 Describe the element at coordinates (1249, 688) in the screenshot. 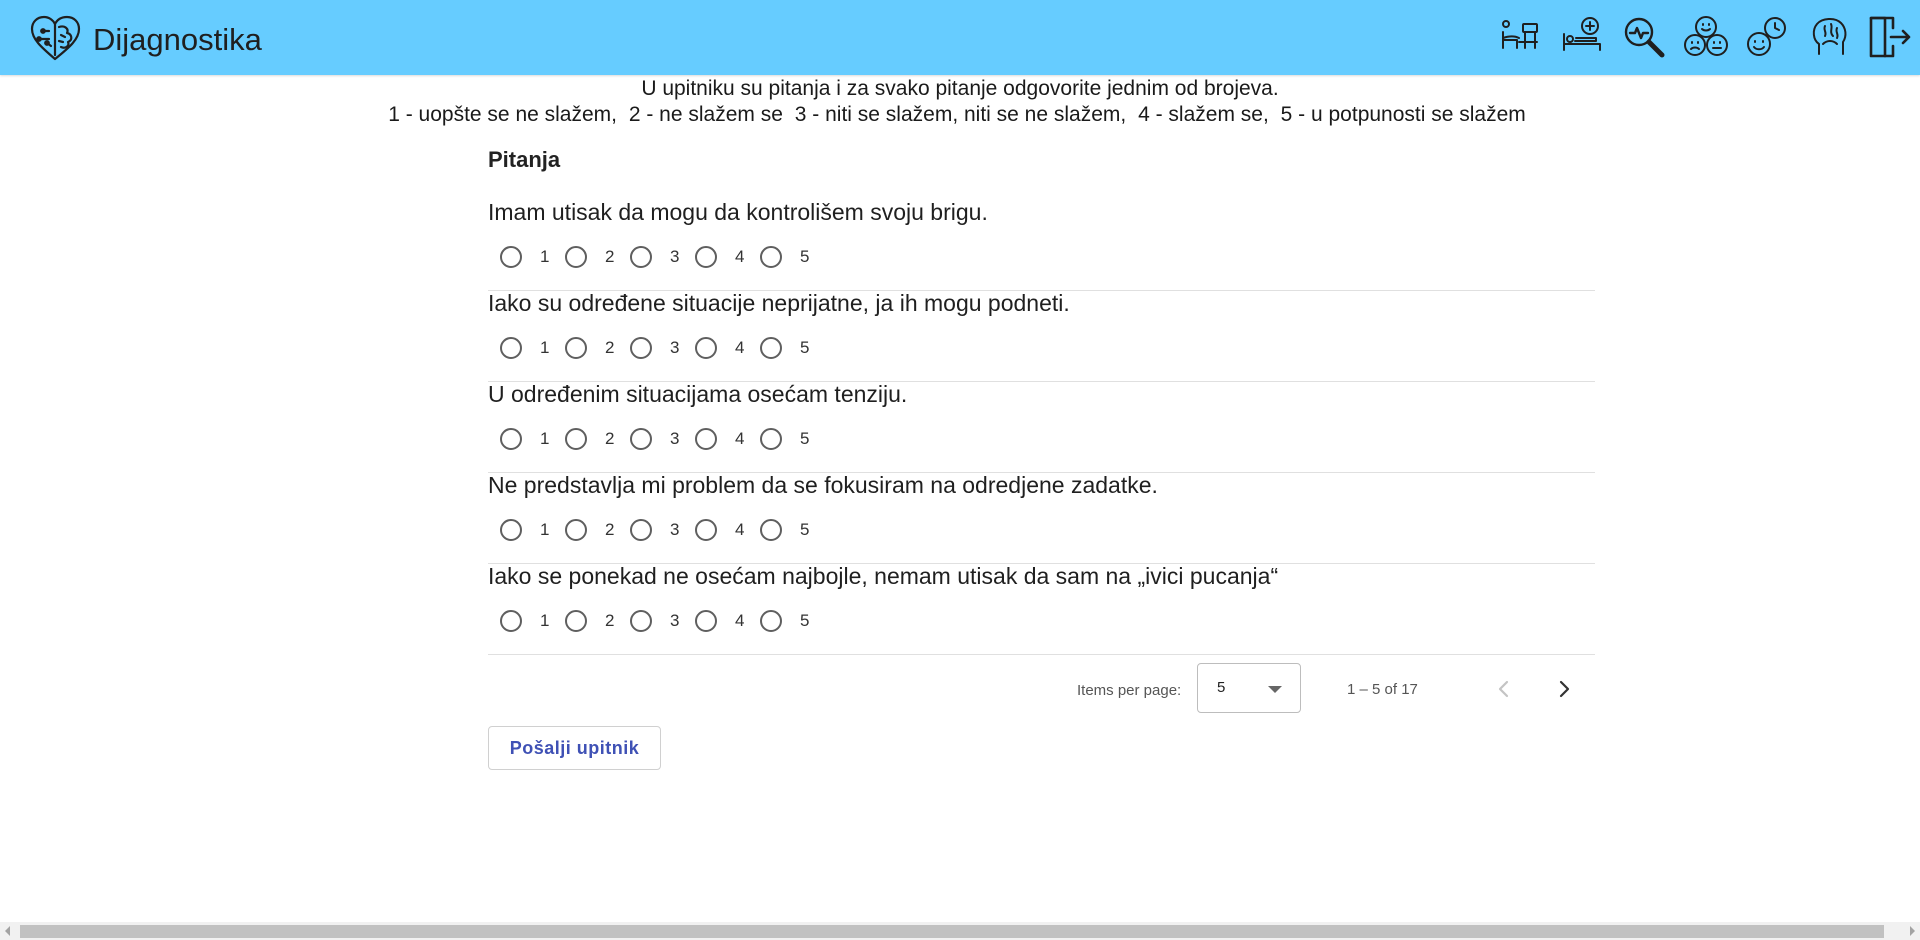

I see `page-size-select: 5` at that location.